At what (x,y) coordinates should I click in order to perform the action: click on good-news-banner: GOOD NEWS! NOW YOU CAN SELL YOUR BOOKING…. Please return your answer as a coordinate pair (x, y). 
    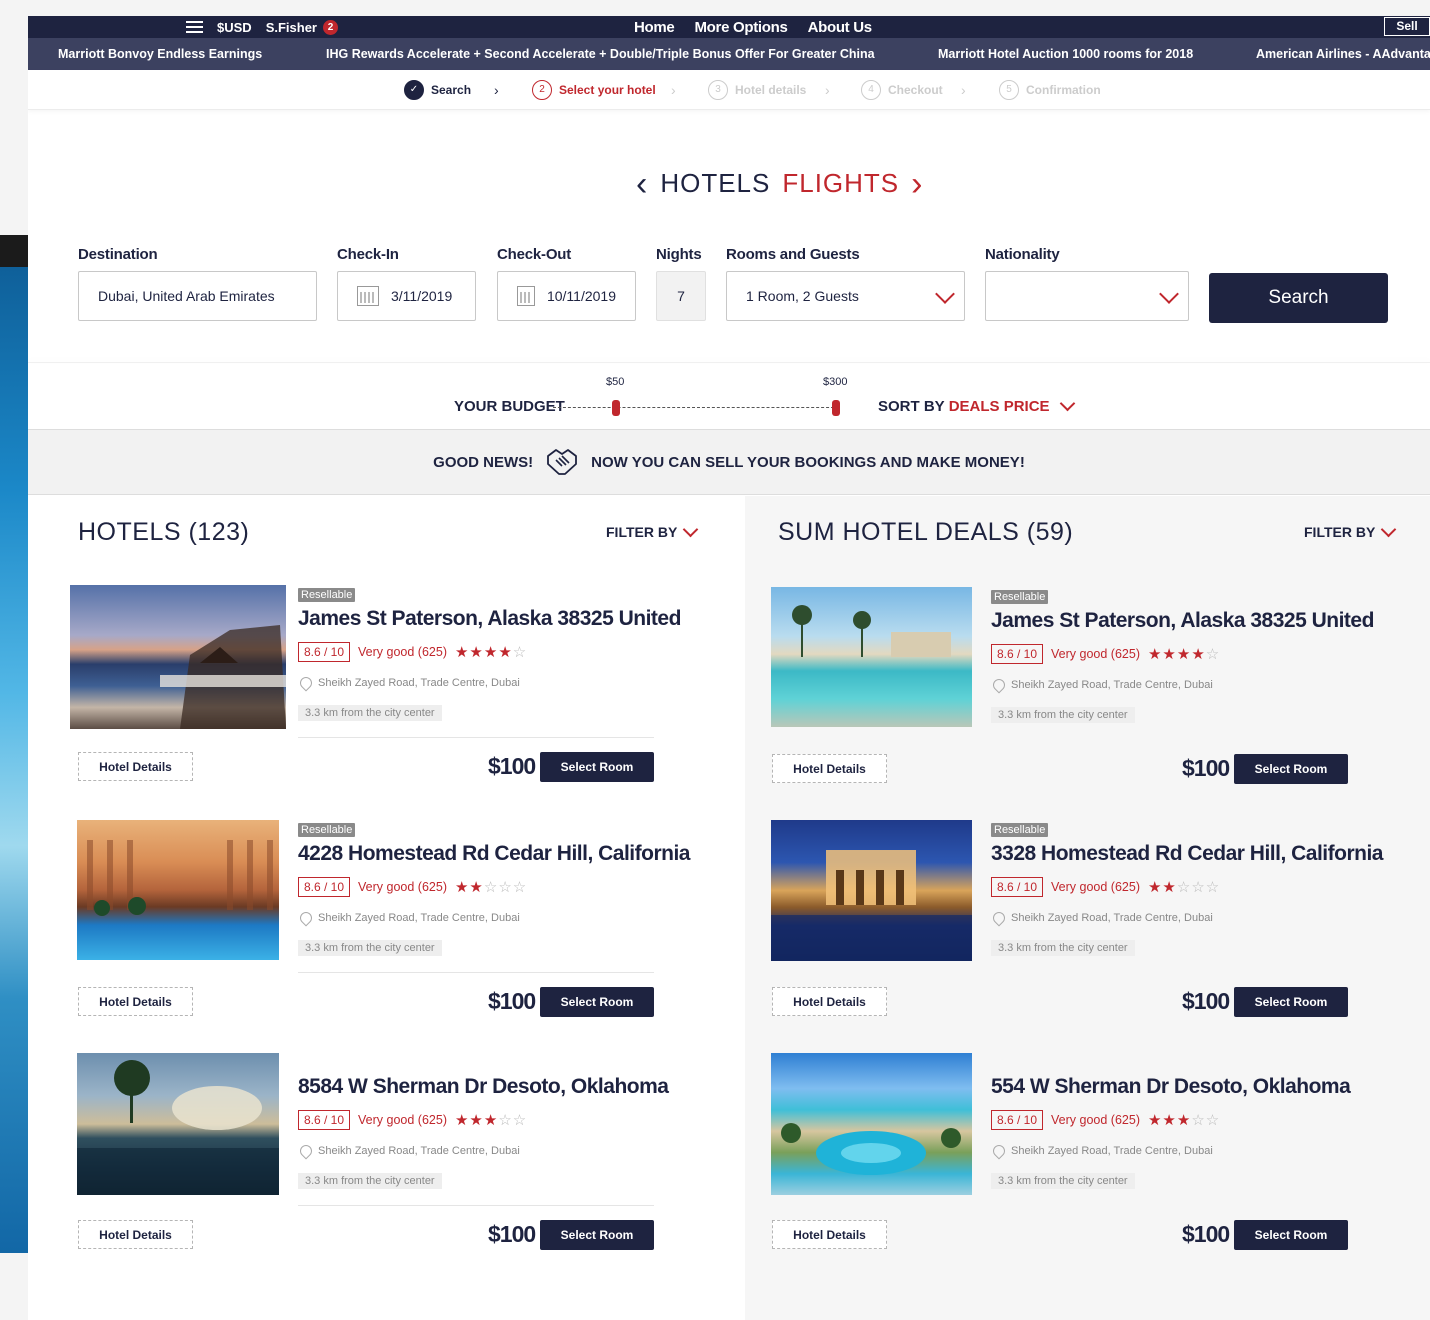
    Looking at the image, I should click on (729, 462).